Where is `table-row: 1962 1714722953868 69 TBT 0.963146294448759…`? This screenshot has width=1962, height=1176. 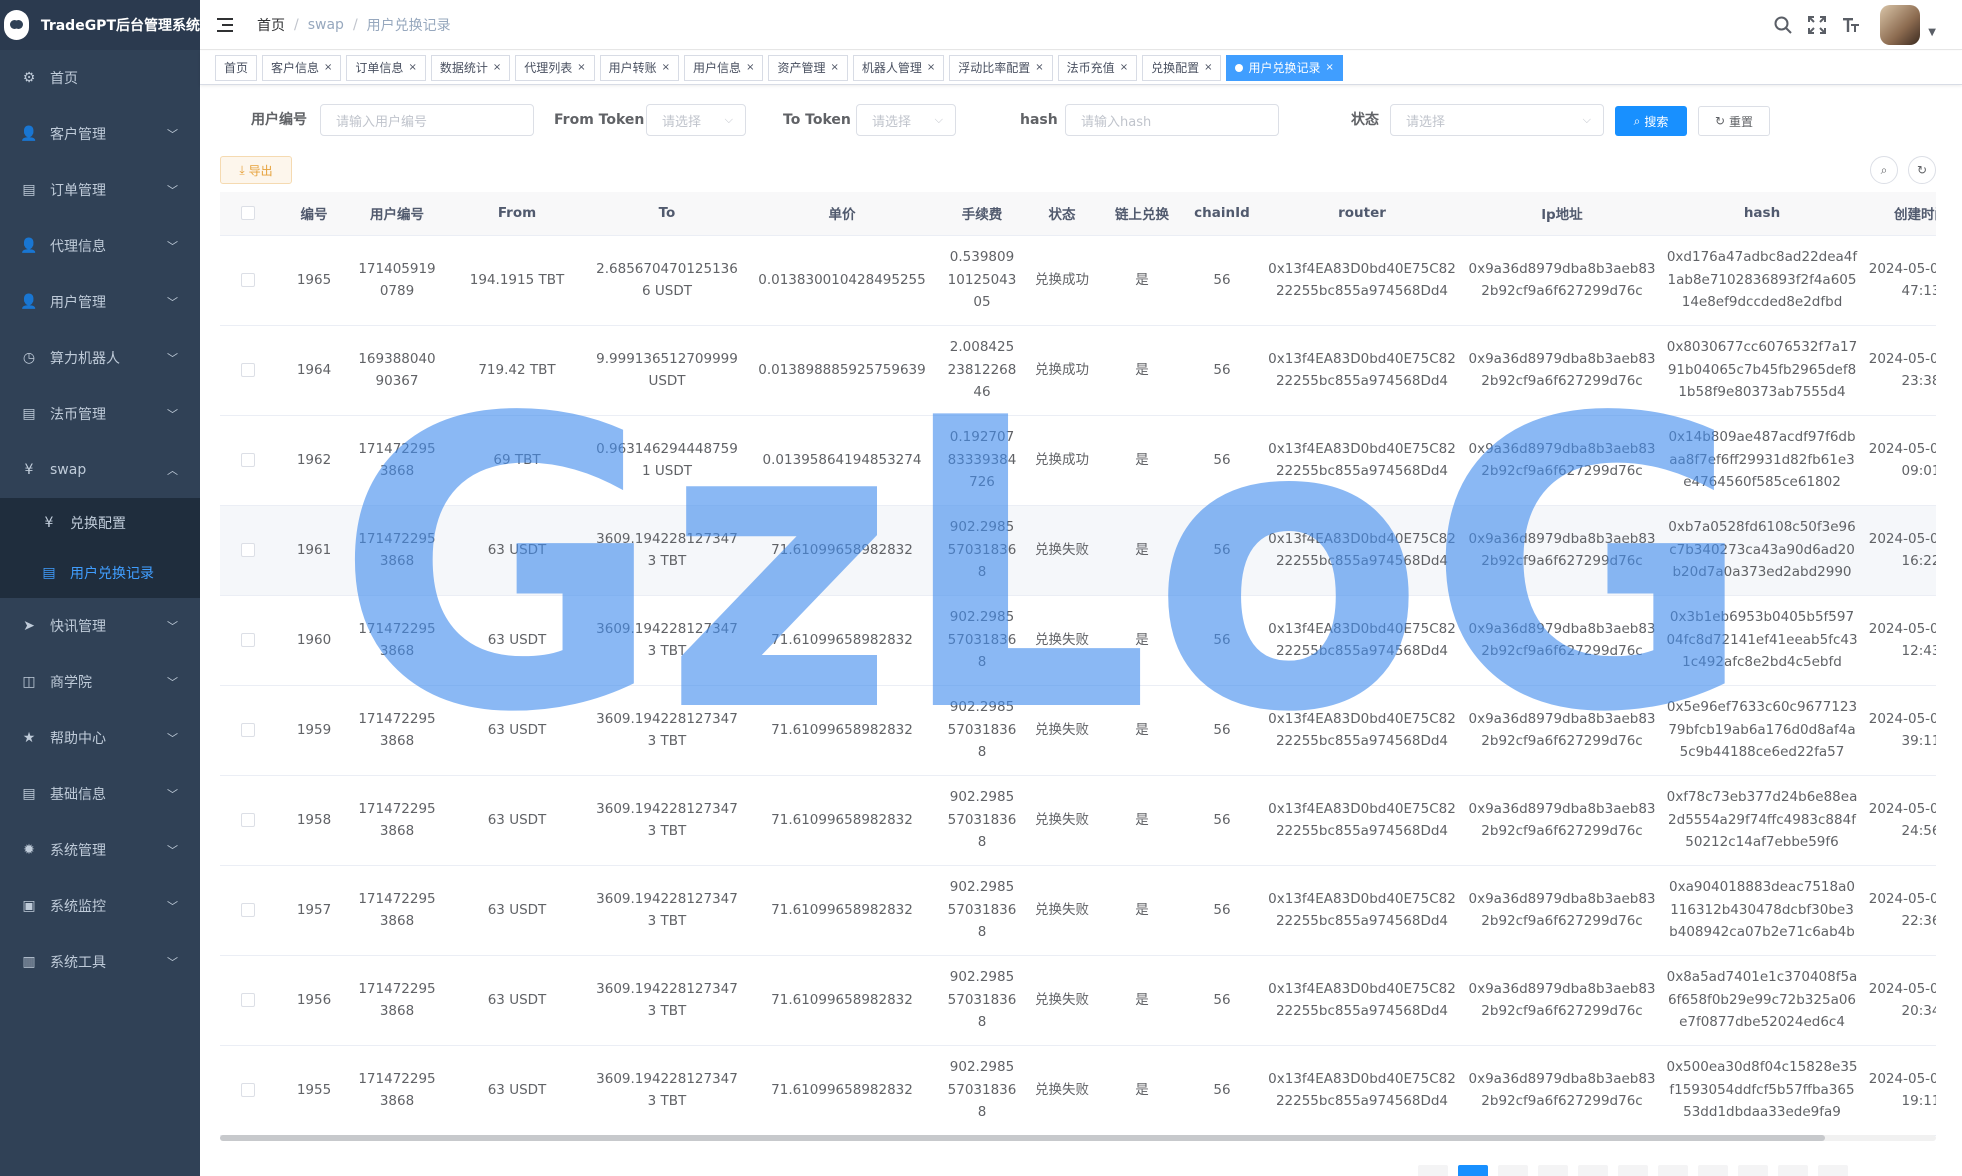
table-row: 1962 1714722953868 69 TBT 0.963146294448759… is located at coordinates (1078, 460).